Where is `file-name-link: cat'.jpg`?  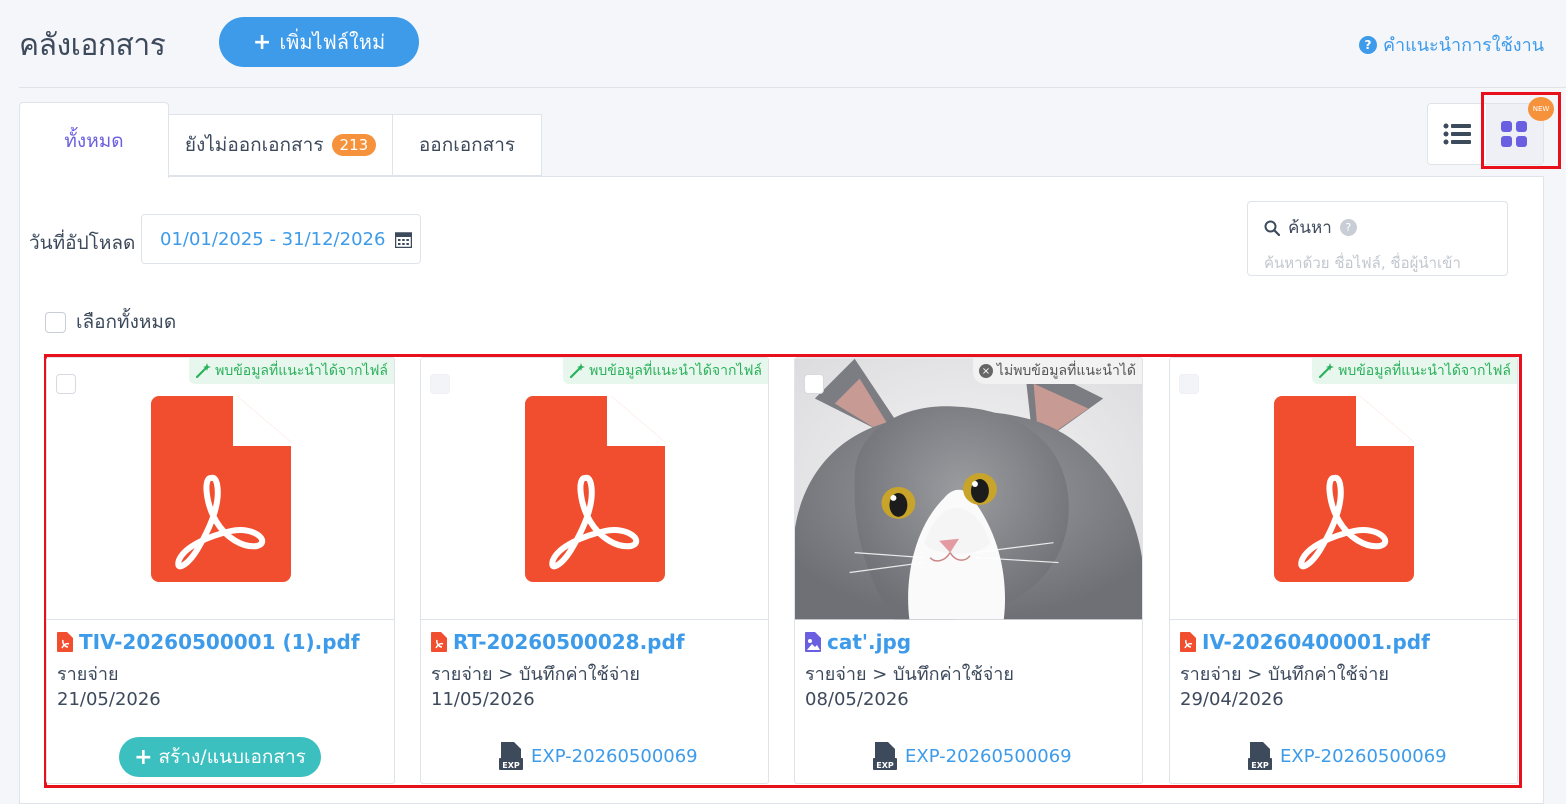 file-name-link: cat'.jpg is located at coordinates (858, 642).